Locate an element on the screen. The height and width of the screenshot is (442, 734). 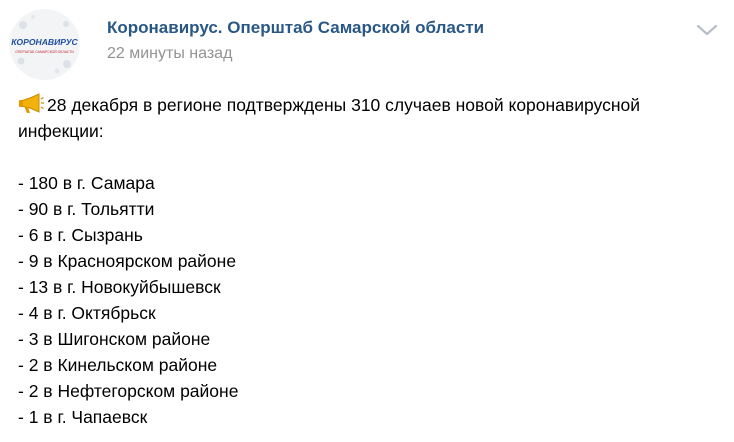
list-item: - 180 в г. Самара is located at coordinates (86, 183).